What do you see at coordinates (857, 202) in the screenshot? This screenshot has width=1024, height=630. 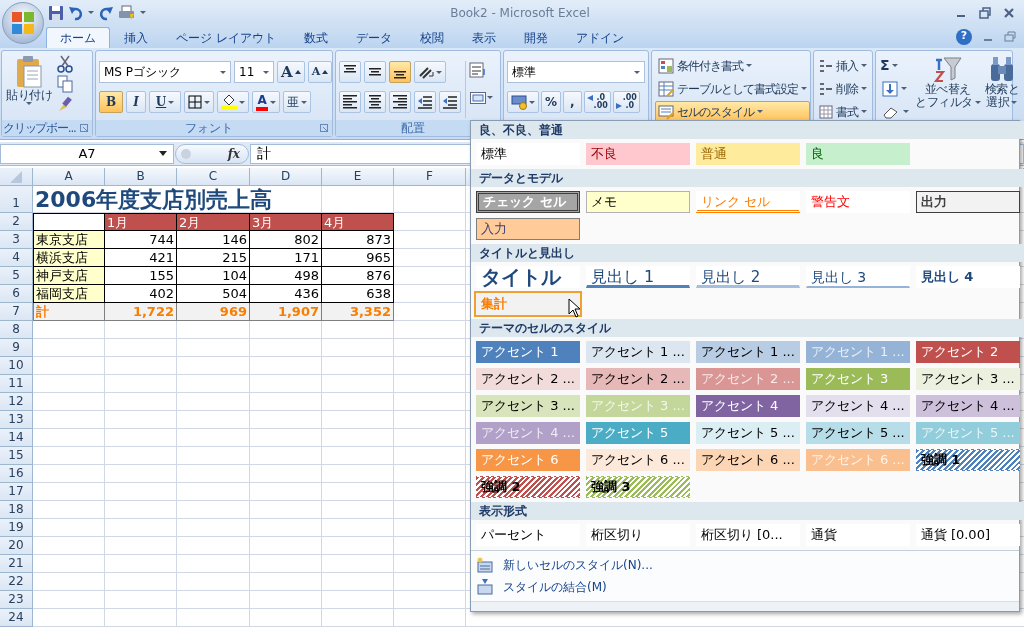 I see `cell-style-item: 警告文` at bounding box center [857, 202].